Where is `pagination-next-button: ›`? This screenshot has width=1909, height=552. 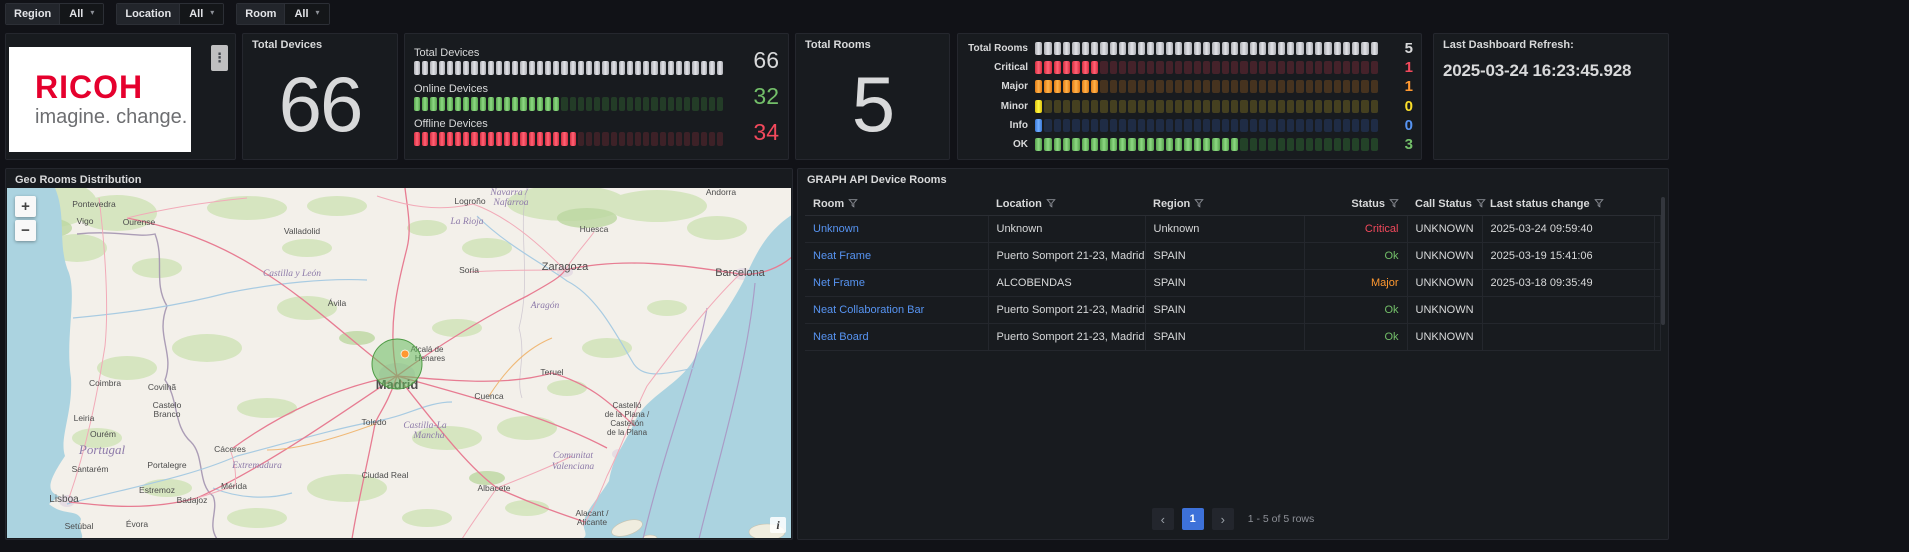
pagination-next-button: › is located at coordinates (1222, 519).